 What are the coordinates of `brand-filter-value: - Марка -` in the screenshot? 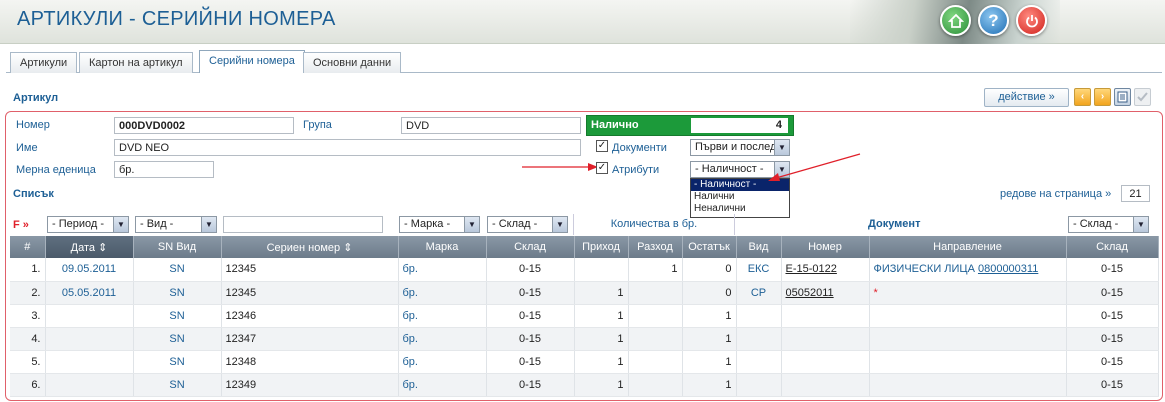 It's located at (427, 224).